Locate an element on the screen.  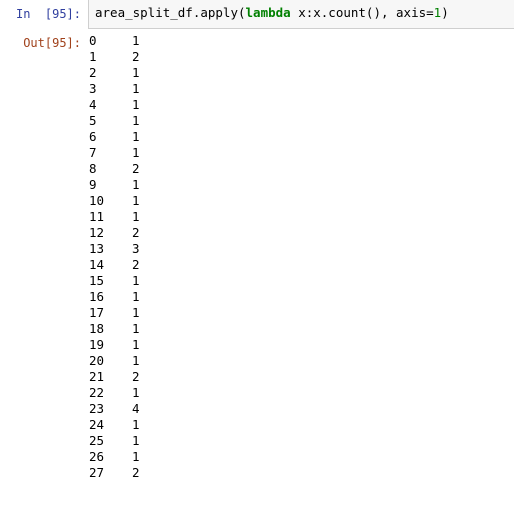
series-row-index: 5 is located at coordinates (93, 120).